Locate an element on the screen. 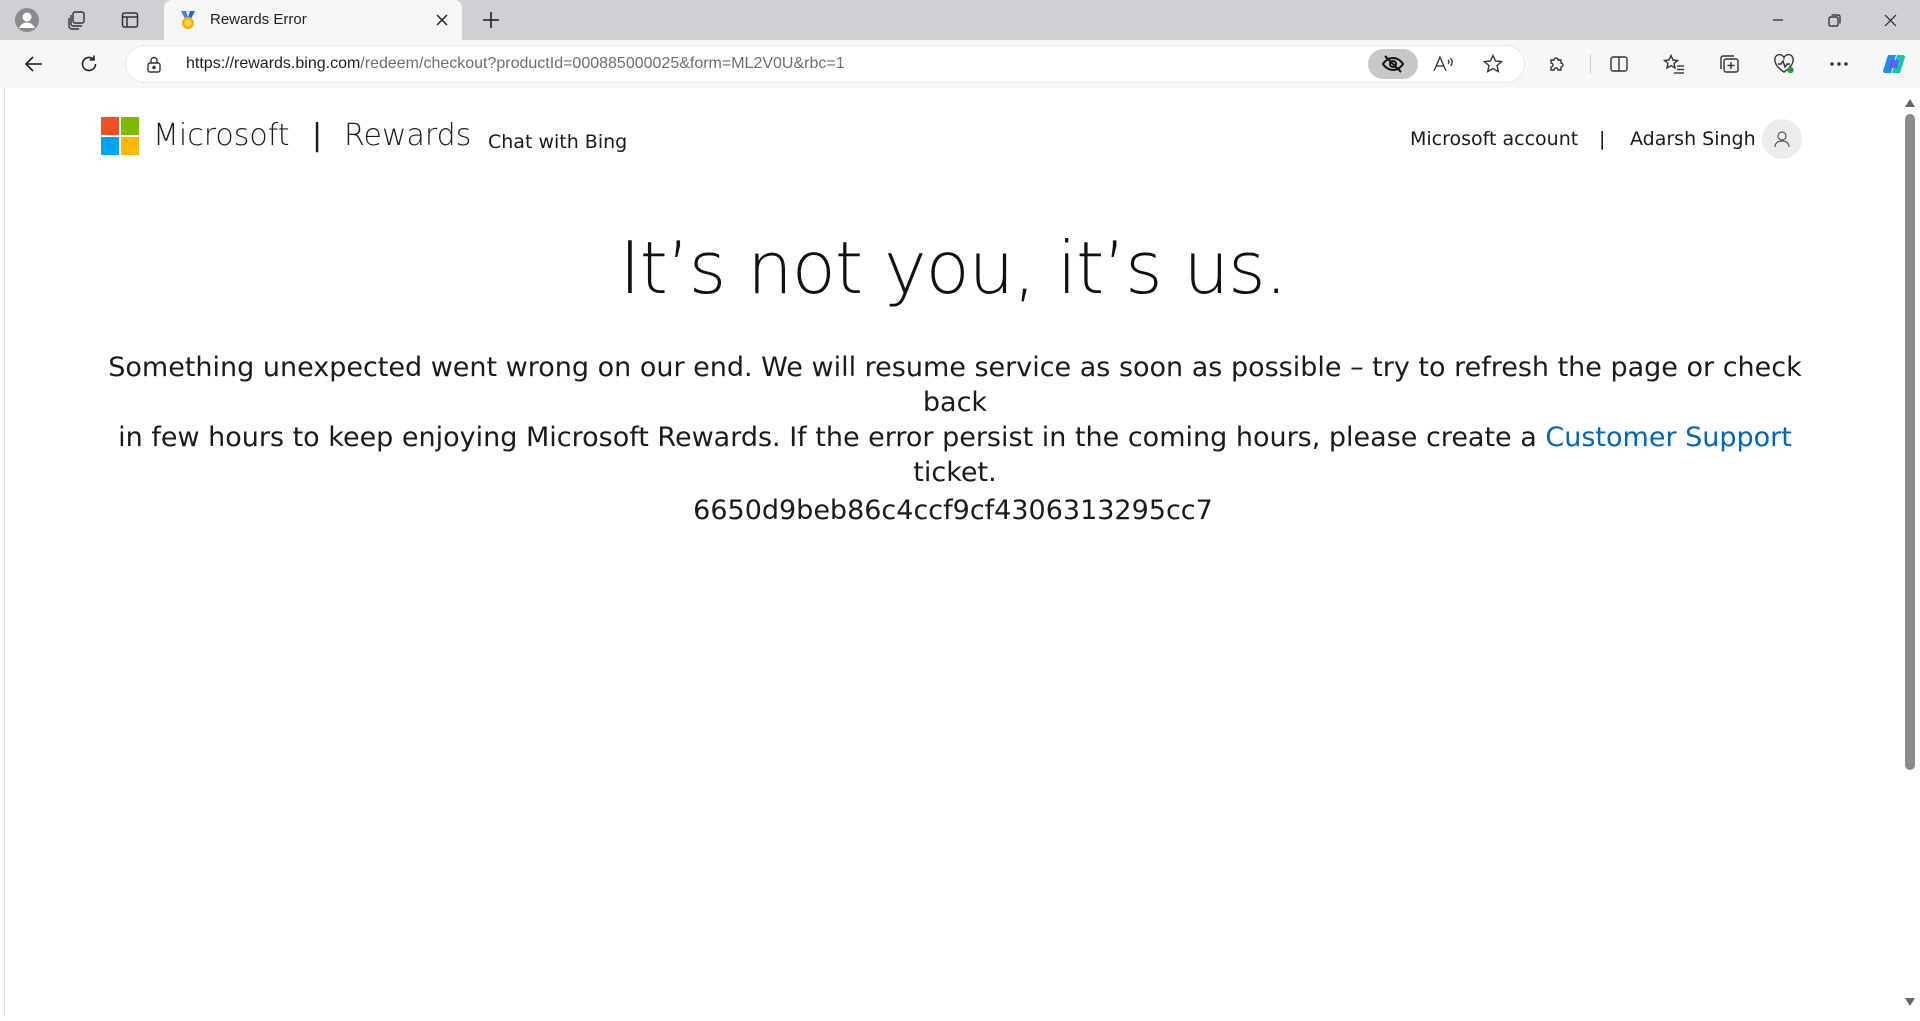 The image size is (1920, 1021). url-host: https://rewards.bing.com is located at coordinates (273, 63).